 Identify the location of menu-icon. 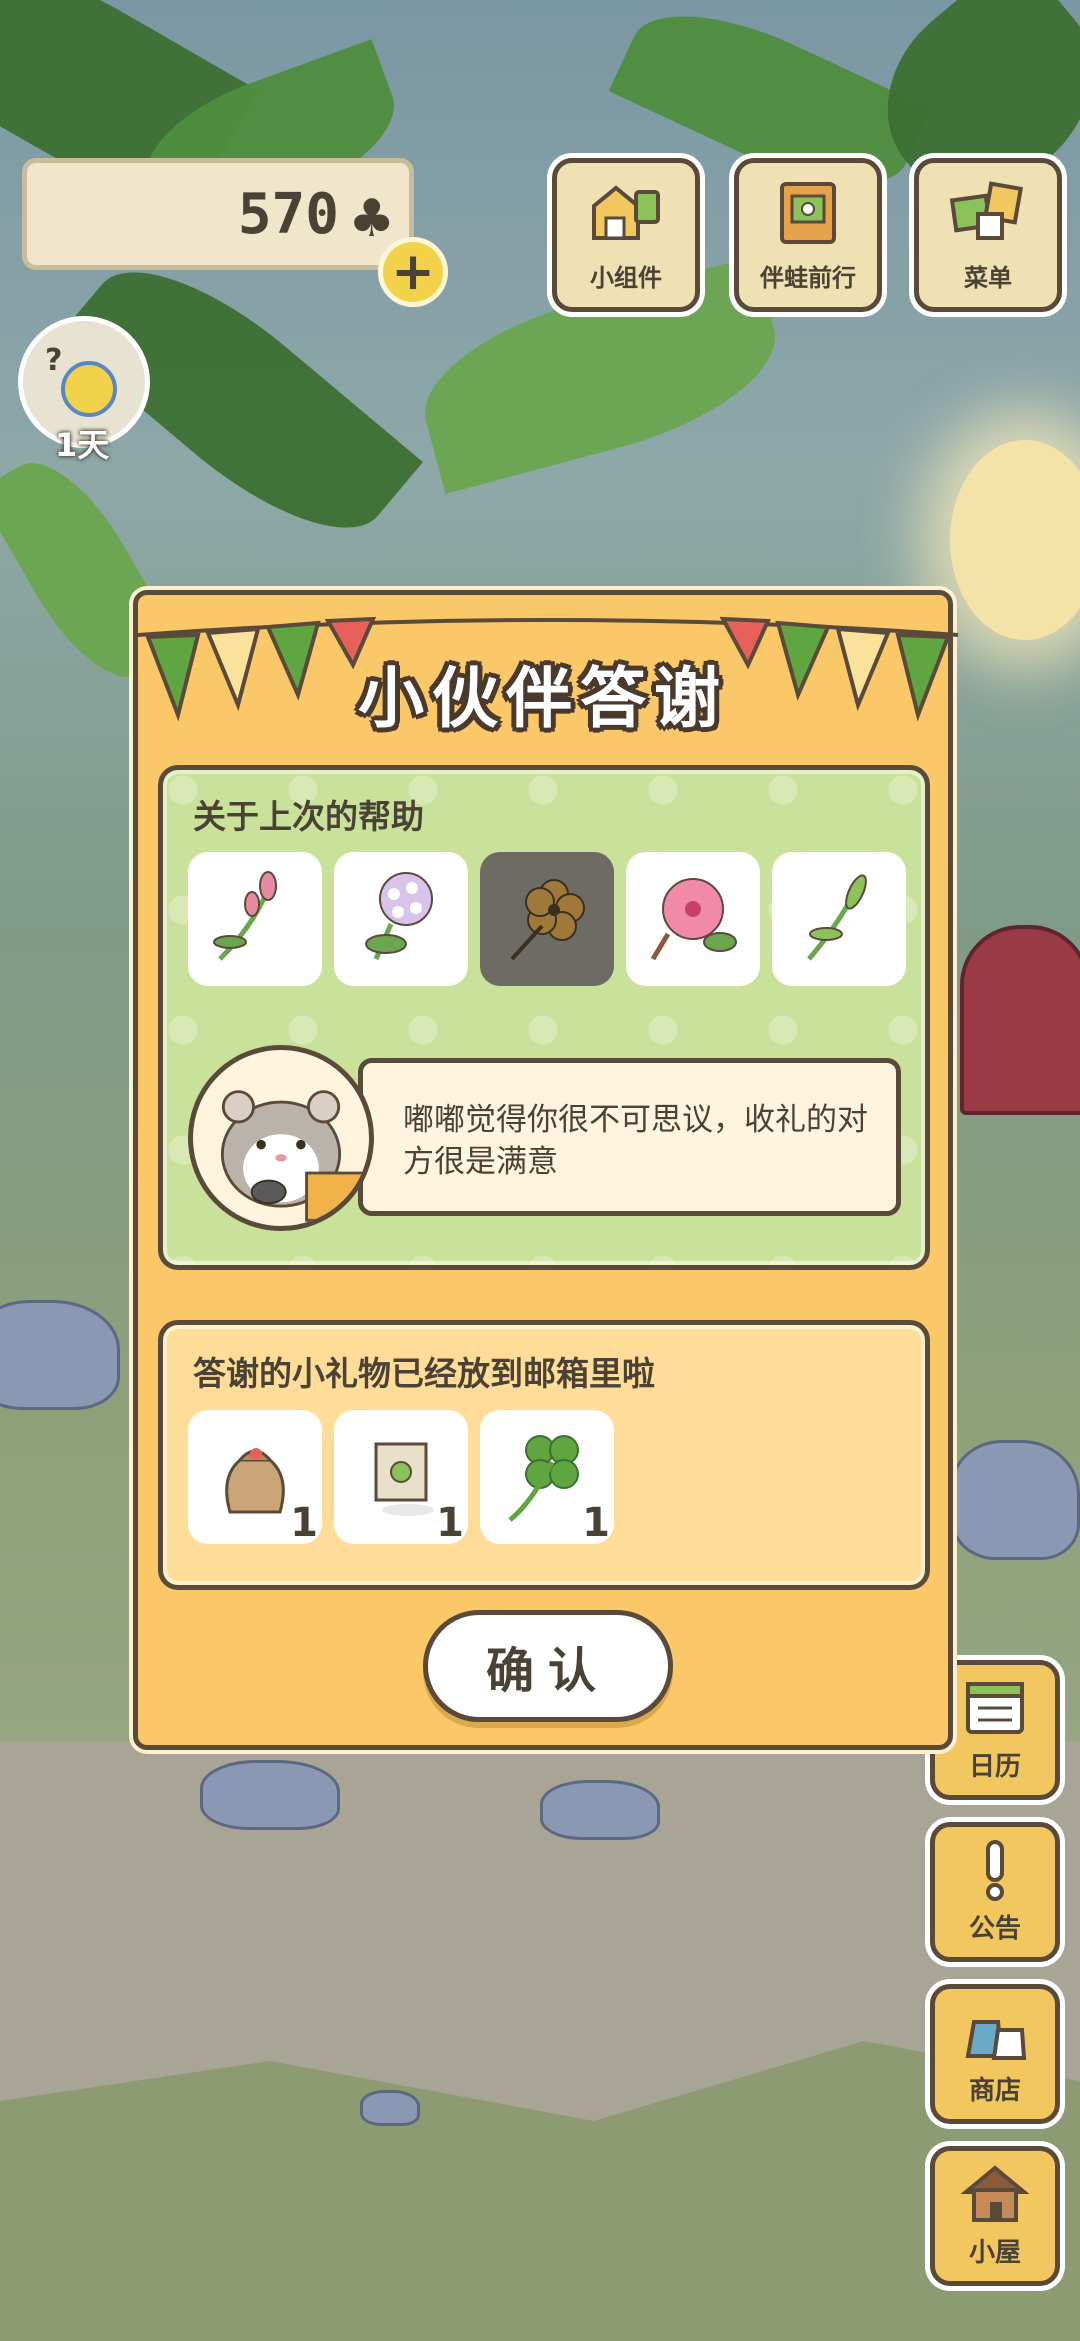
(986, 210).